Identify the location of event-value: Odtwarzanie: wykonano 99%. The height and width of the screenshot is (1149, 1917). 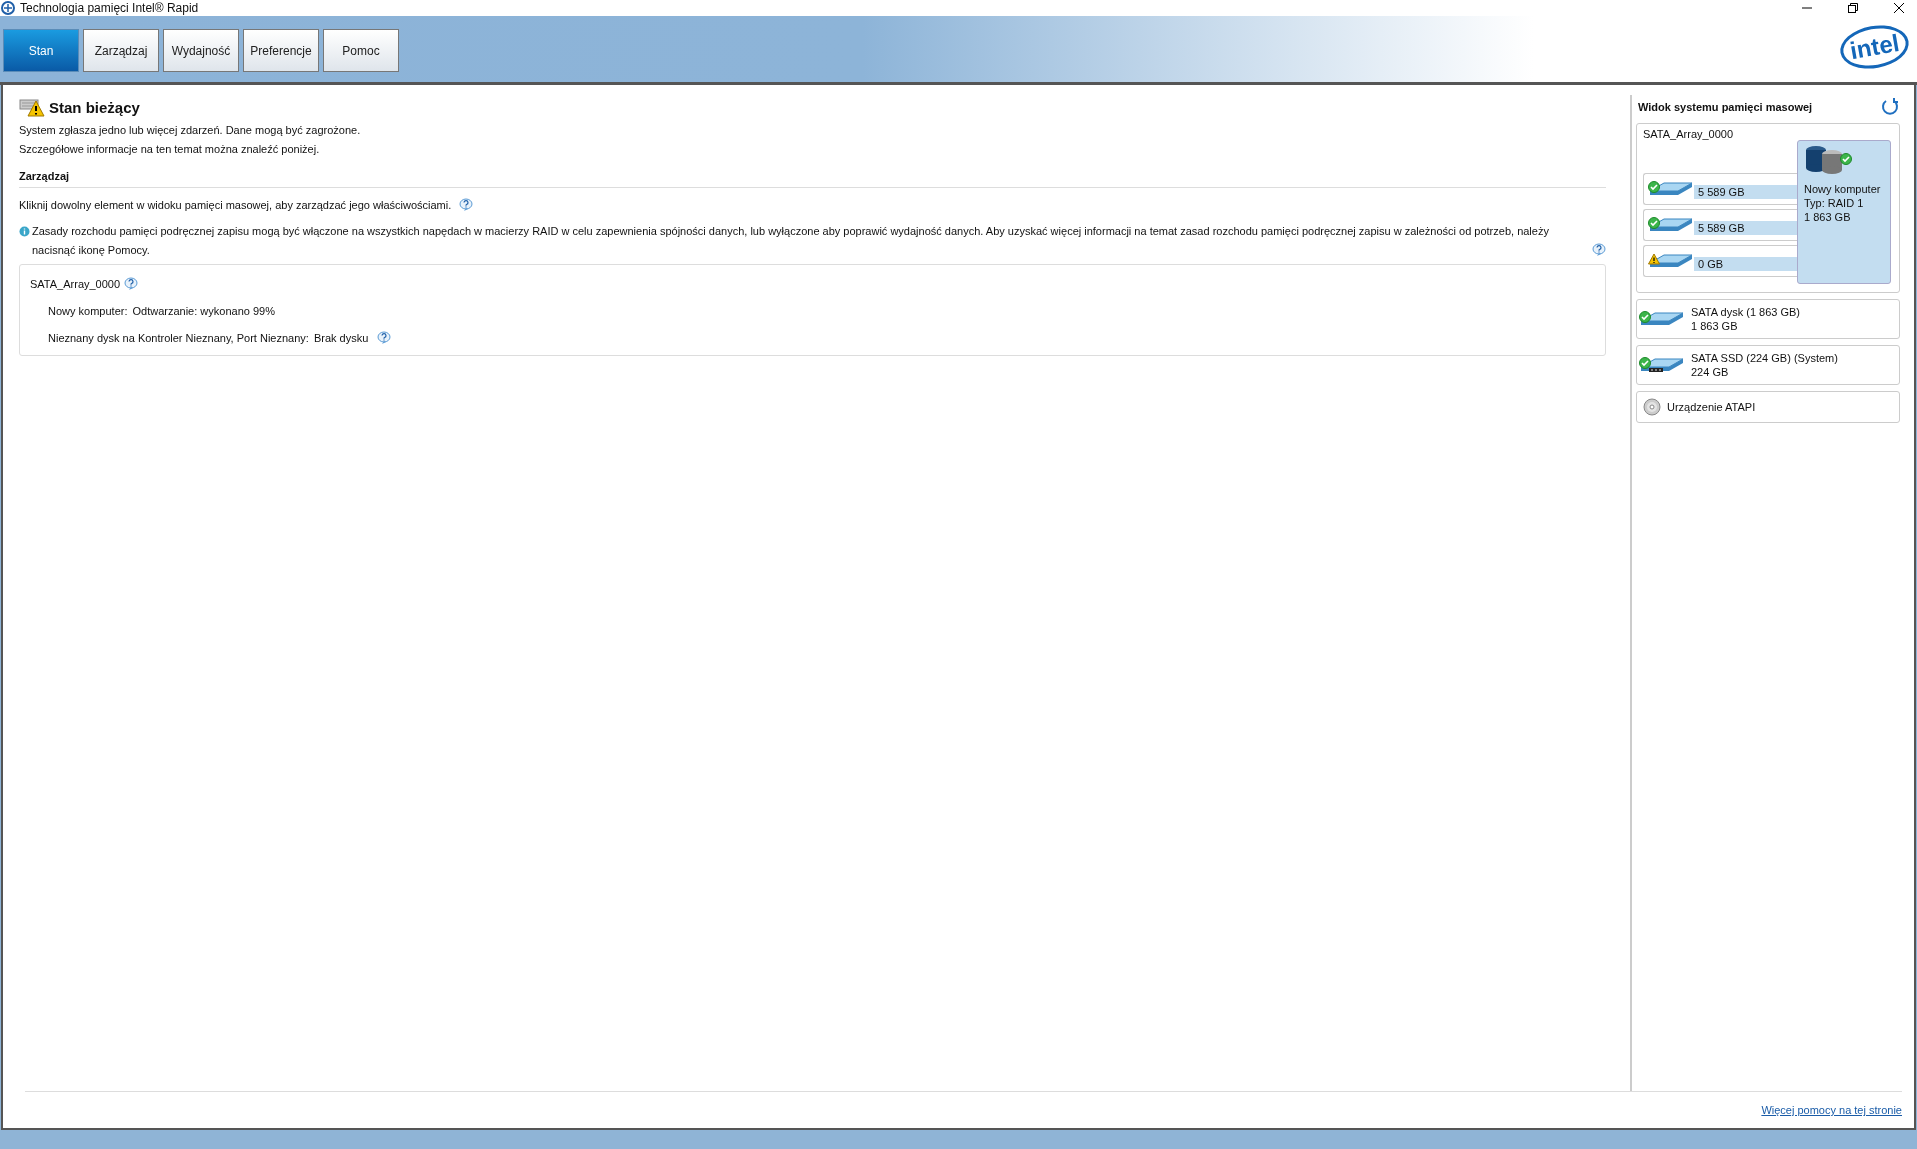
(203, 311).